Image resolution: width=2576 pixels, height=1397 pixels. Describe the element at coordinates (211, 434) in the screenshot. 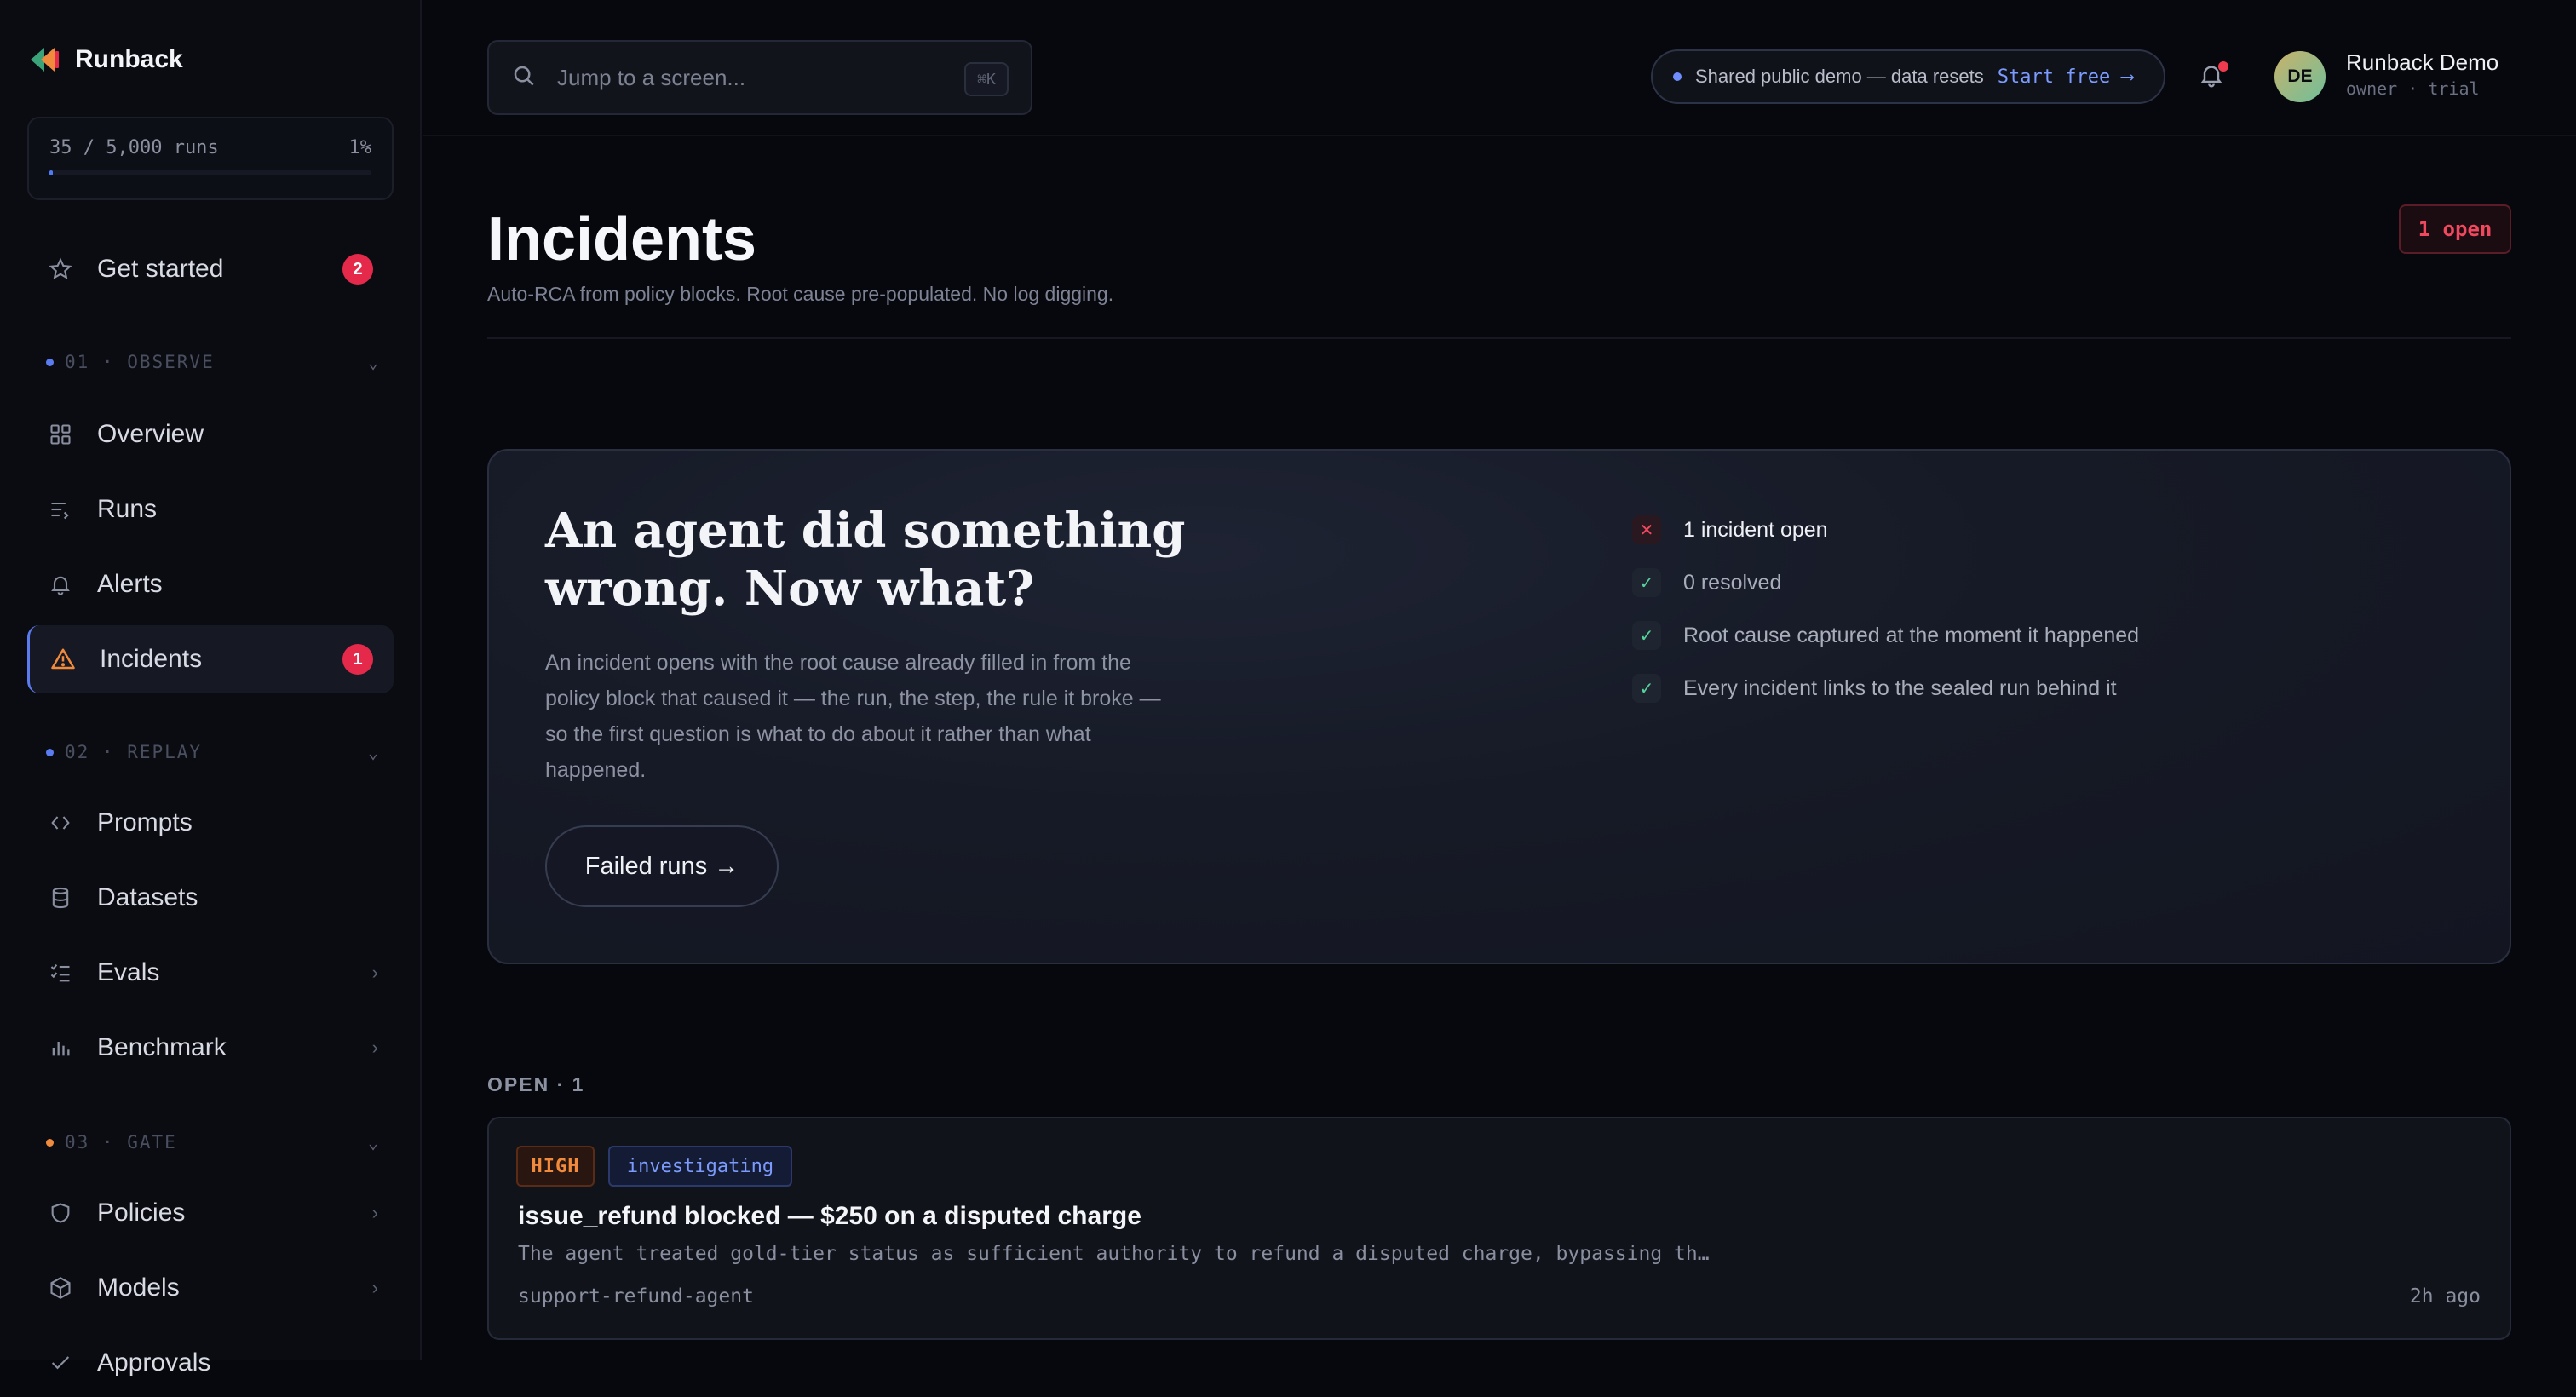

I see `sidebar-item-overview: Overview` at that location.